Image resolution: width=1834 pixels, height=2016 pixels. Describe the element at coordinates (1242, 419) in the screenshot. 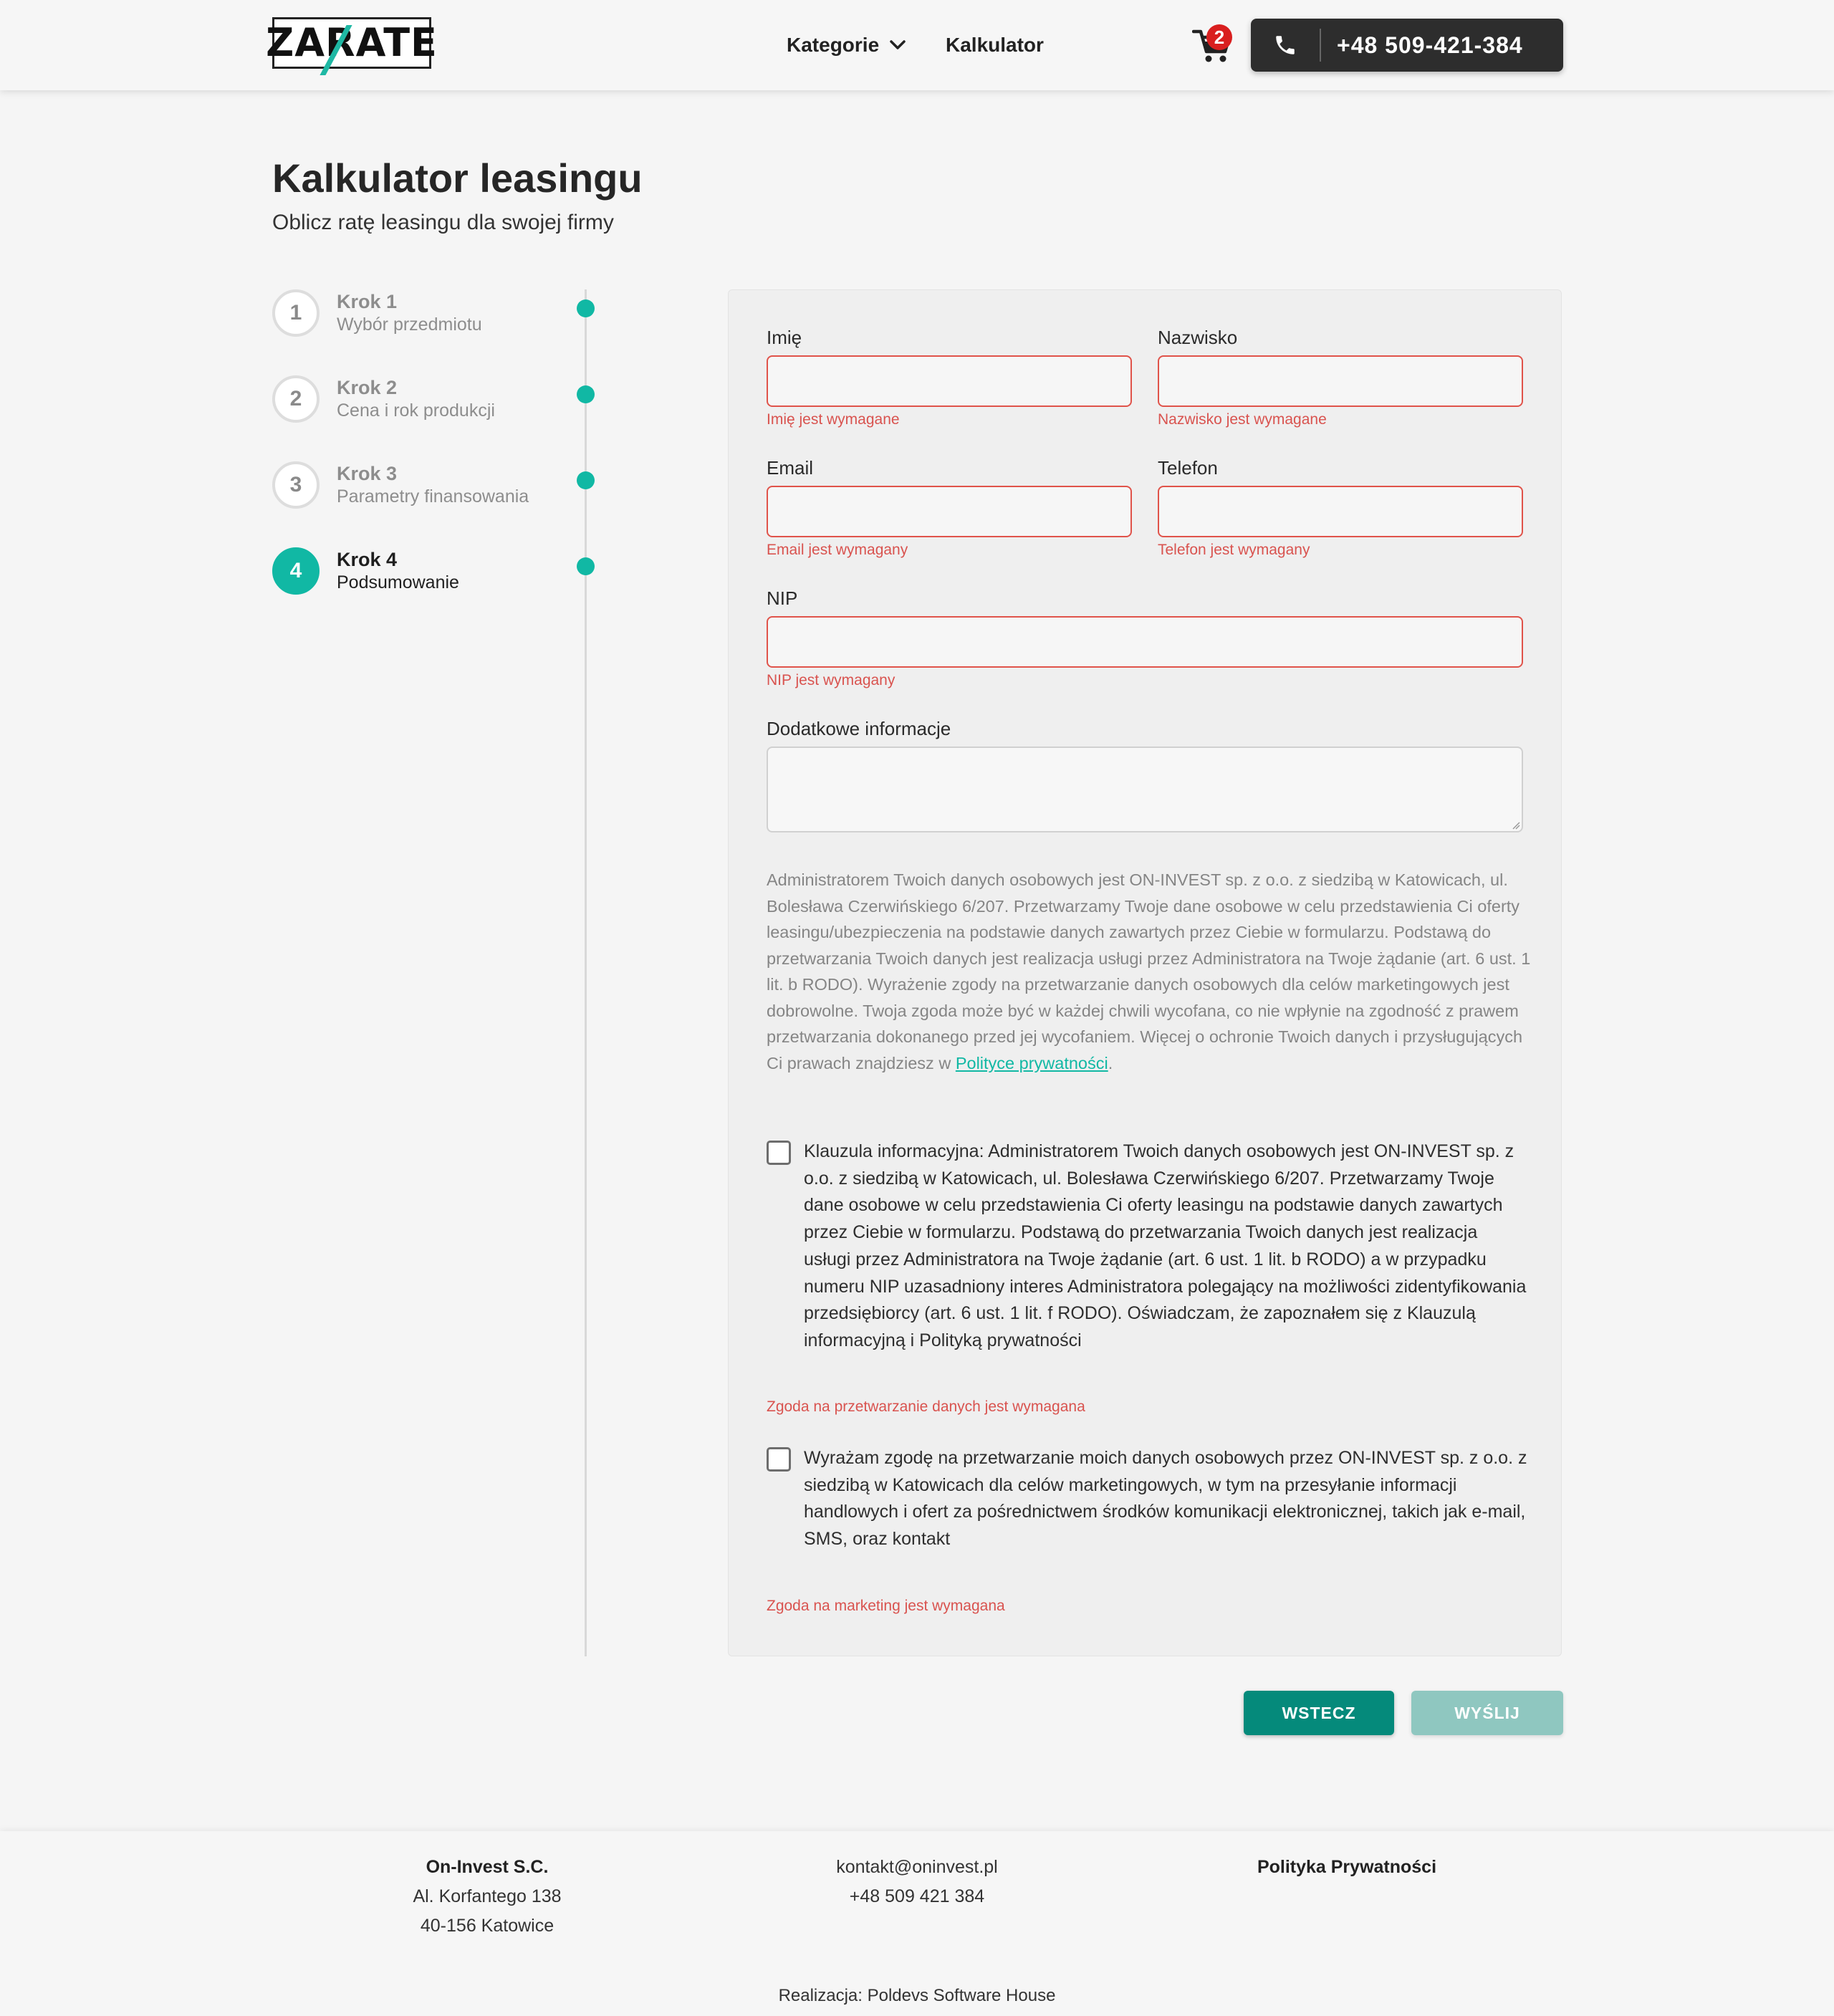

I see `last-name-error: Nazwisko jest wymagane` at that location.